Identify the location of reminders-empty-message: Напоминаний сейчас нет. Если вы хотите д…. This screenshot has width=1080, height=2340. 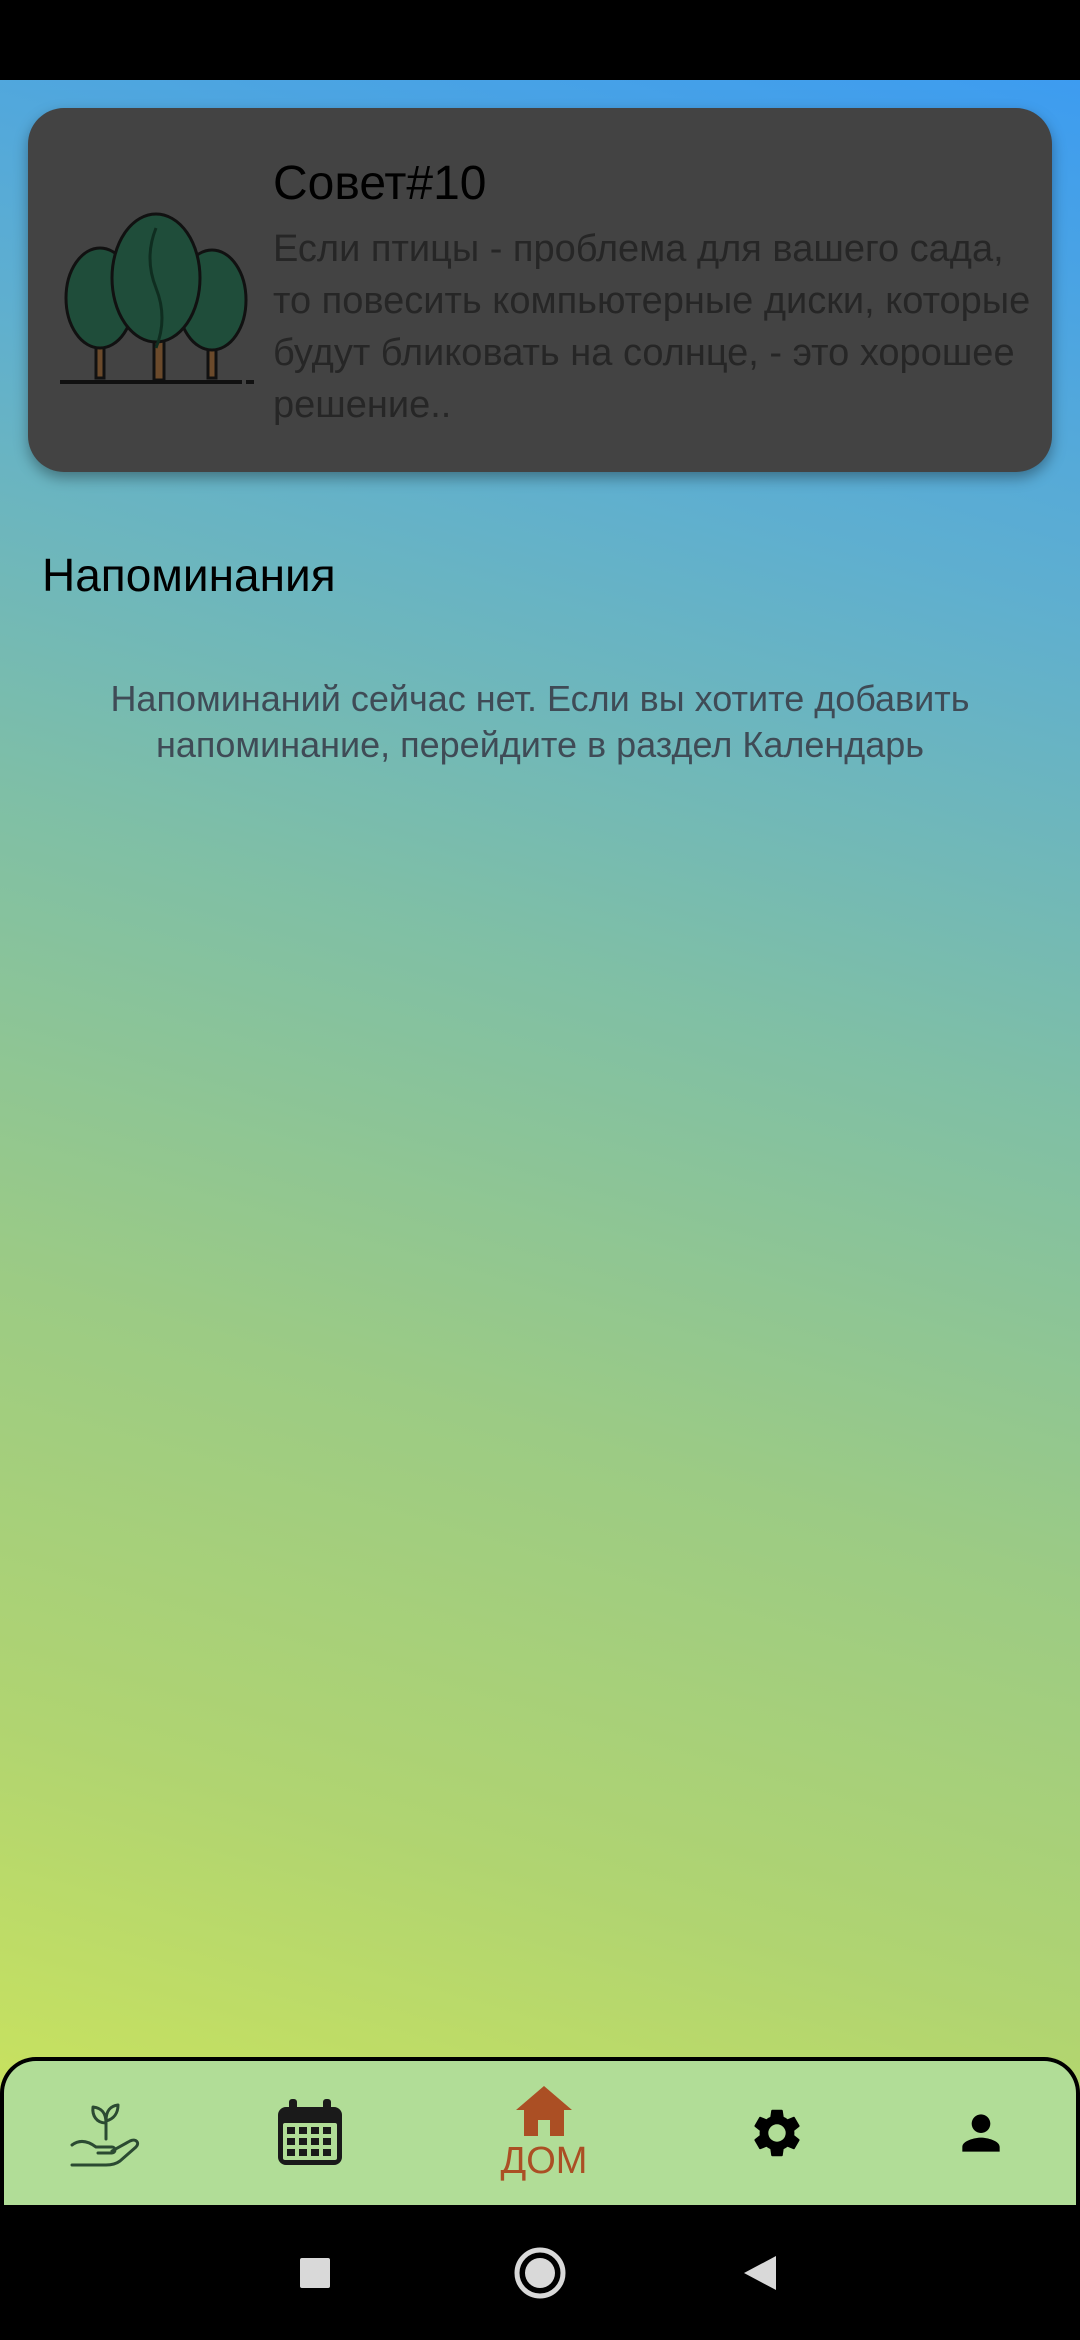
(540, 721).